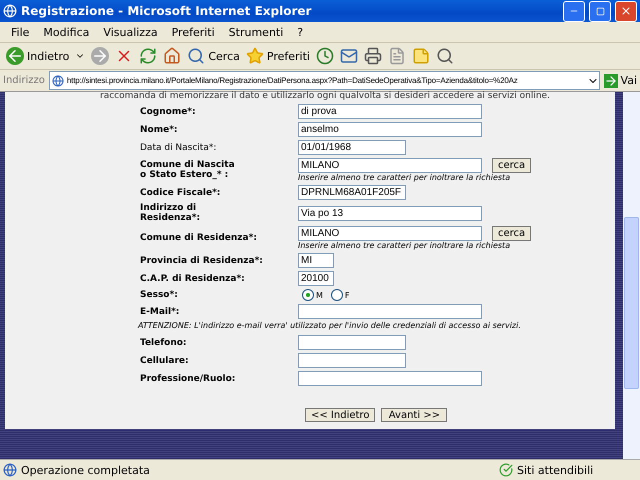  Describe the element at coordinates (193, 279) in the screenshot. I see `field-label: C.A.P. di Residenza*:` at that location.